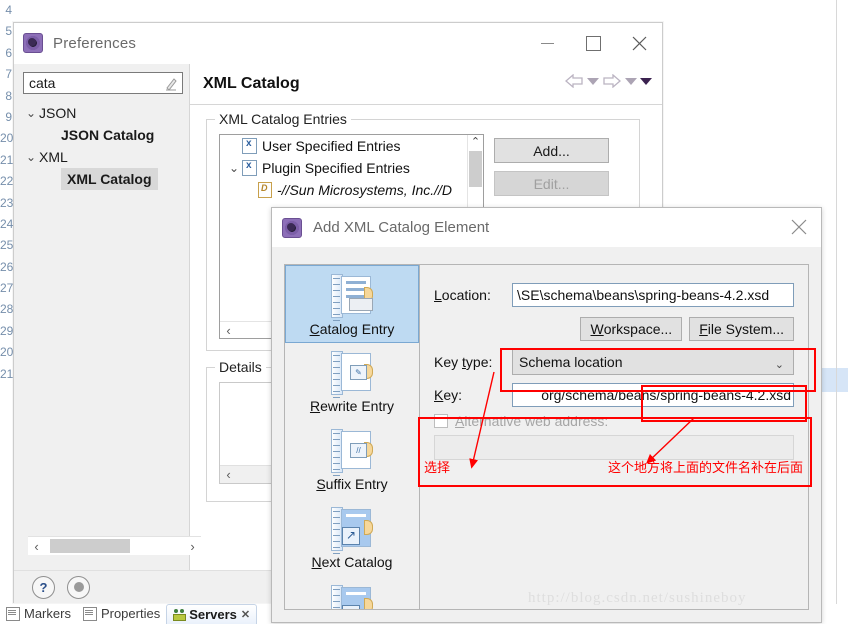  Describe the element at coordinates (631, 81) in the screenshot. I see `forward-dropdown-icon` at that location.